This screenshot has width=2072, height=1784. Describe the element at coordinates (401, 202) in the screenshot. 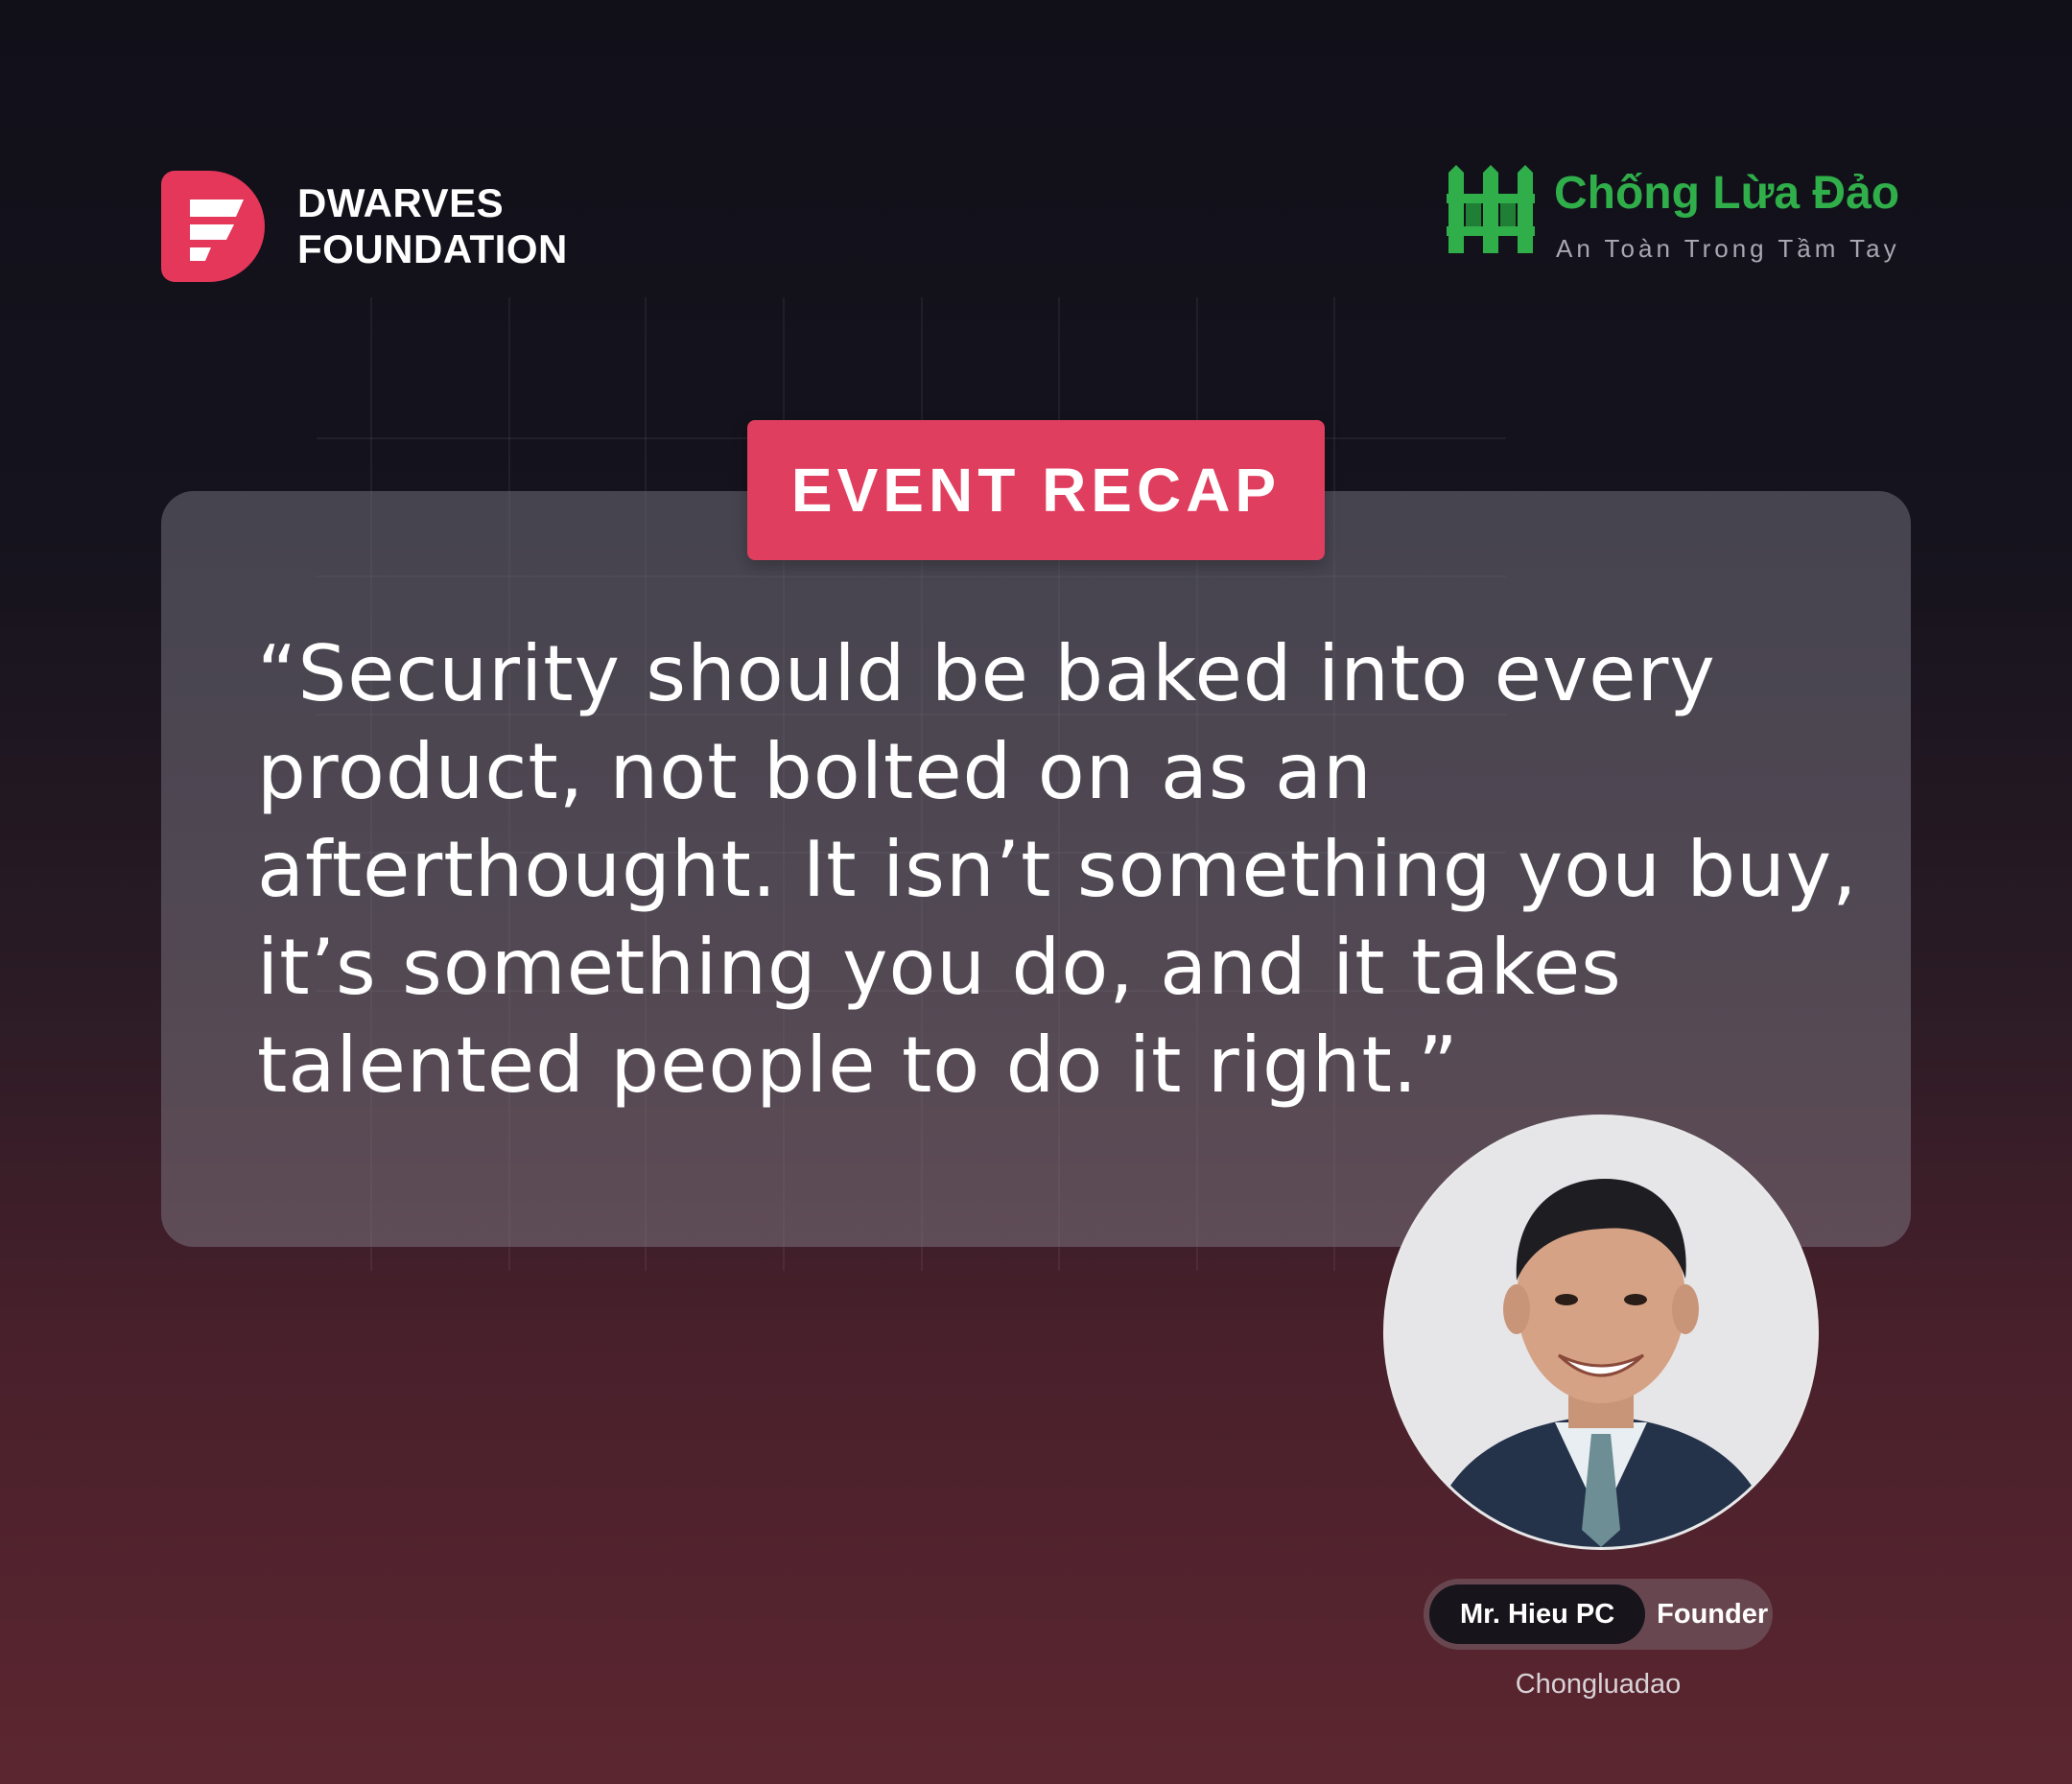

I see `wordmark-line-1: DWARVES` at that location.